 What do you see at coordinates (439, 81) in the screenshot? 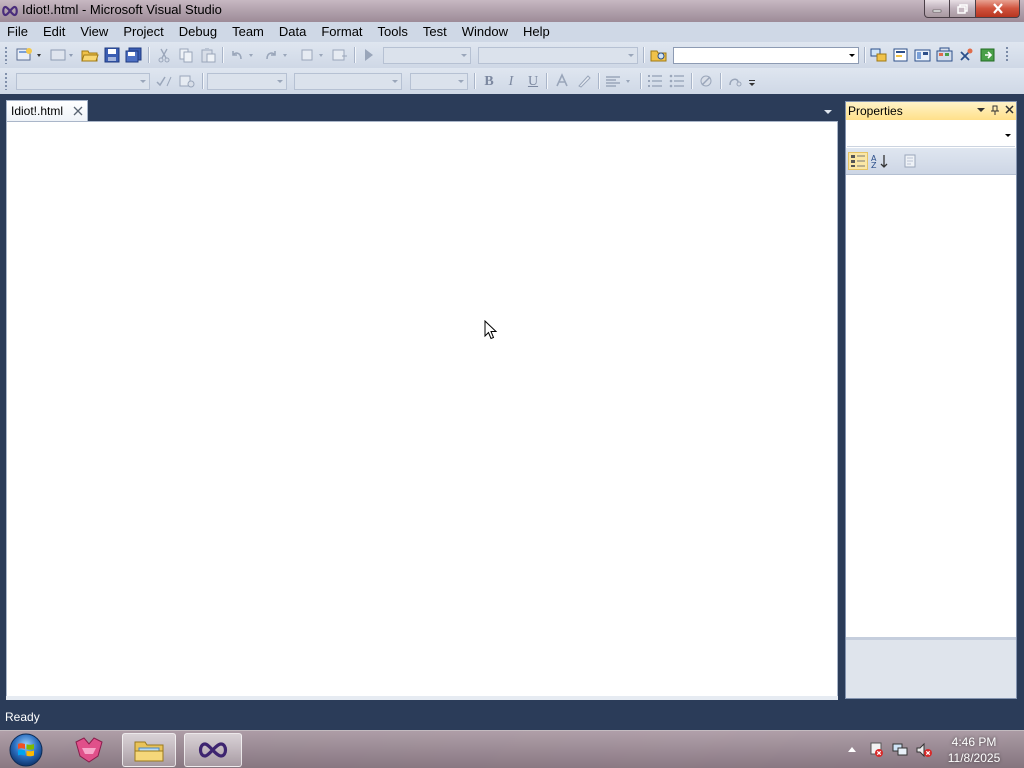
I see `font-size-dropdown` at bounding box center [439, 81].